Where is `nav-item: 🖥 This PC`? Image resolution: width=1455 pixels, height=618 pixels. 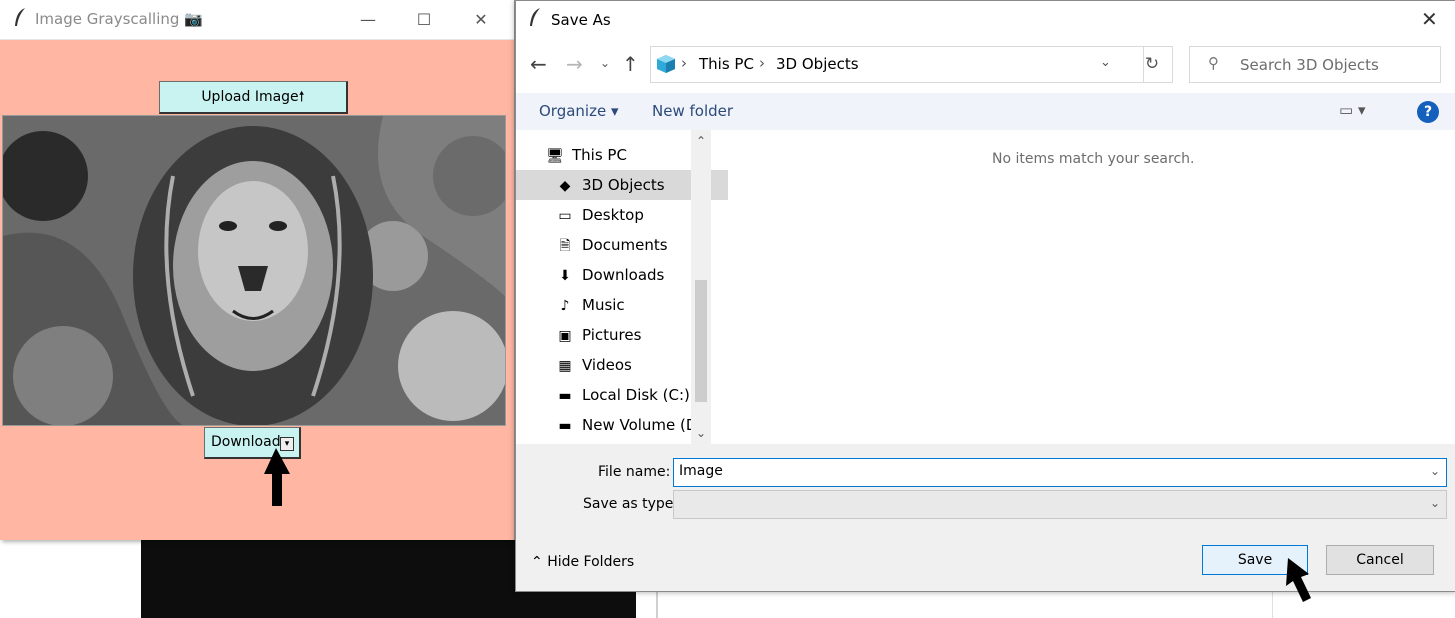
nav-item: 🖥 This PC is located at coordinates (617, 155).